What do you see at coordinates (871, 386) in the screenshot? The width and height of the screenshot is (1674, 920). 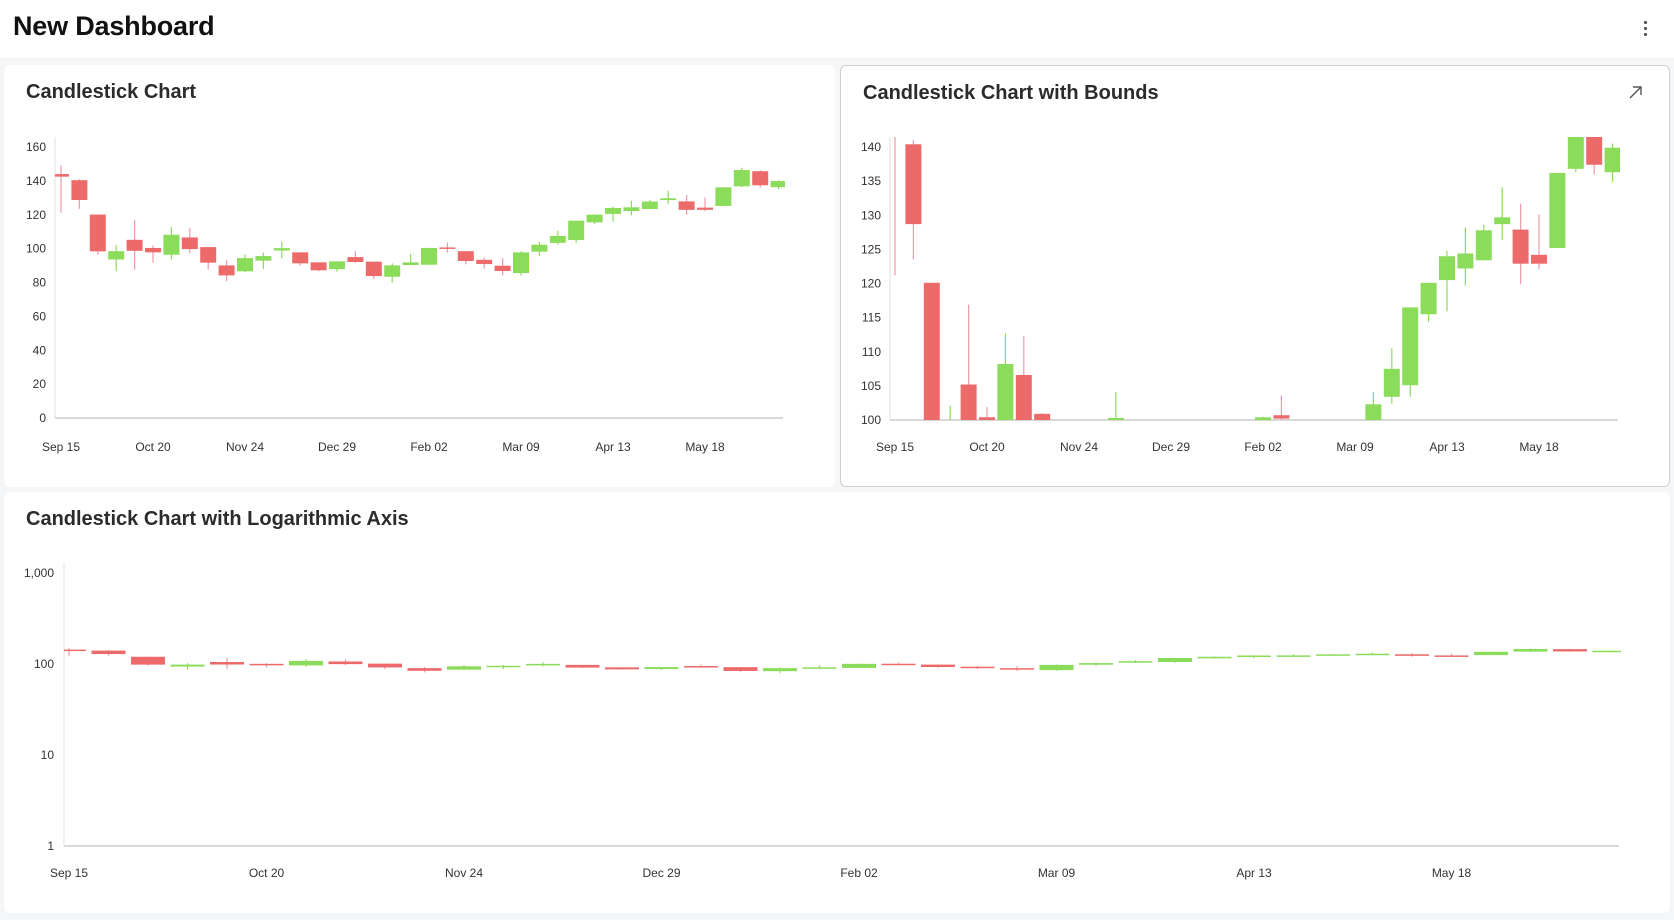 I see `y-tick-label: 105` at bounding box center [871, 386].